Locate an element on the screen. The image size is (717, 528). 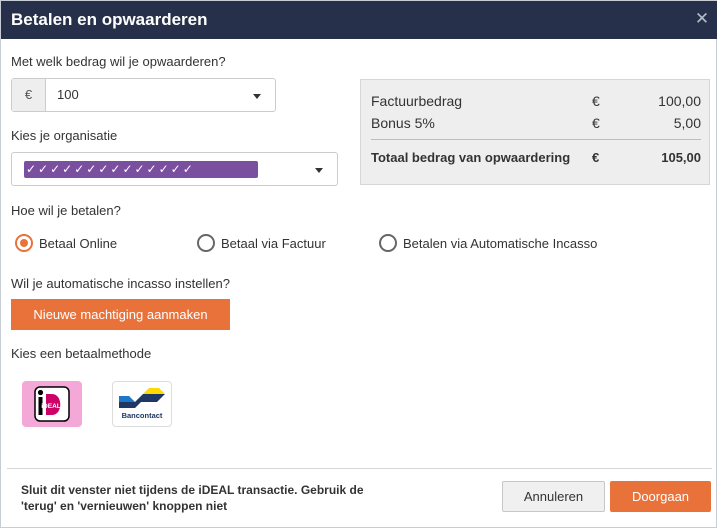
radio-label: Betalen via Automatische Incasso is located at coordinates (500, 243).